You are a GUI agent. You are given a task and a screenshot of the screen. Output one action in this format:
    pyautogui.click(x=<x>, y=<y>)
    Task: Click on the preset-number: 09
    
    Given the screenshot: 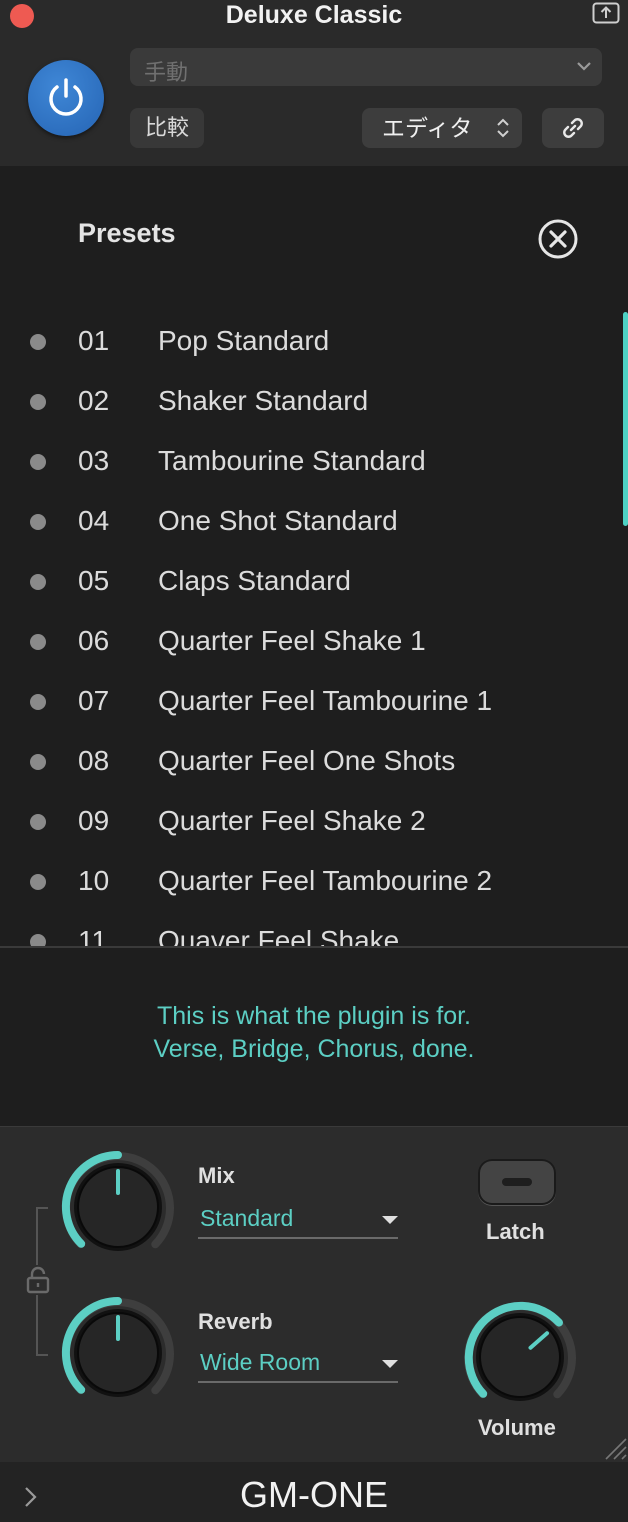 What is the action you would take?
    pyautogui.click(x=94, y=820)
    